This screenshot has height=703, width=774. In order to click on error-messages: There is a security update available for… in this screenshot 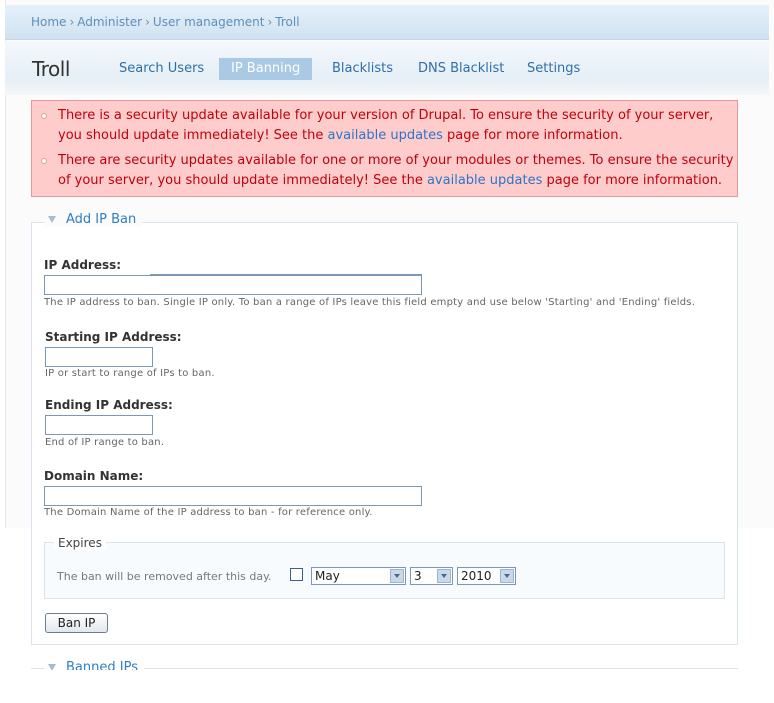, I will do `click(384, 148)`.